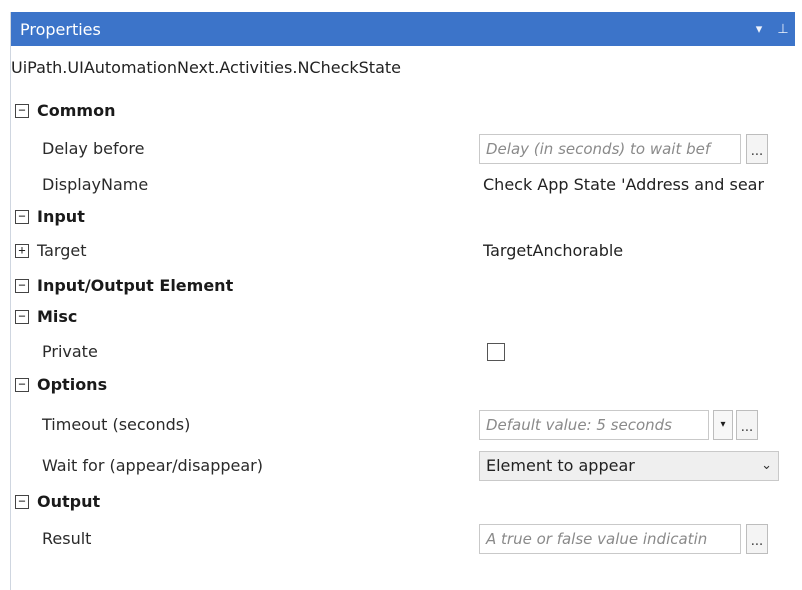 This screenshot has height=590, width=802. Describe the element at coordinates (22, 250) in the screenshot. I see `expand-icon: +` at that location.